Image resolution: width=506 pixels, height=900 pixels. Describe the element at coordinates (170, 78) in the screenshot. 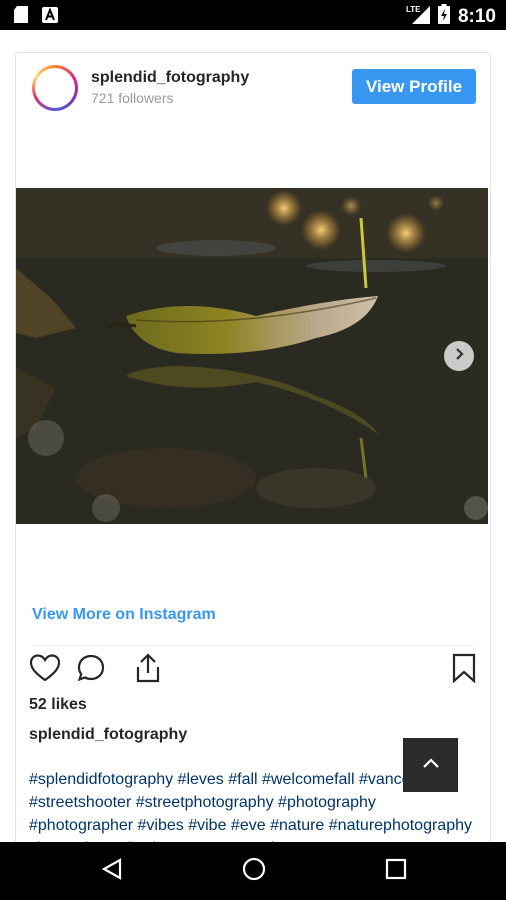

I see `profile-username: splendid_fotography` at that location.